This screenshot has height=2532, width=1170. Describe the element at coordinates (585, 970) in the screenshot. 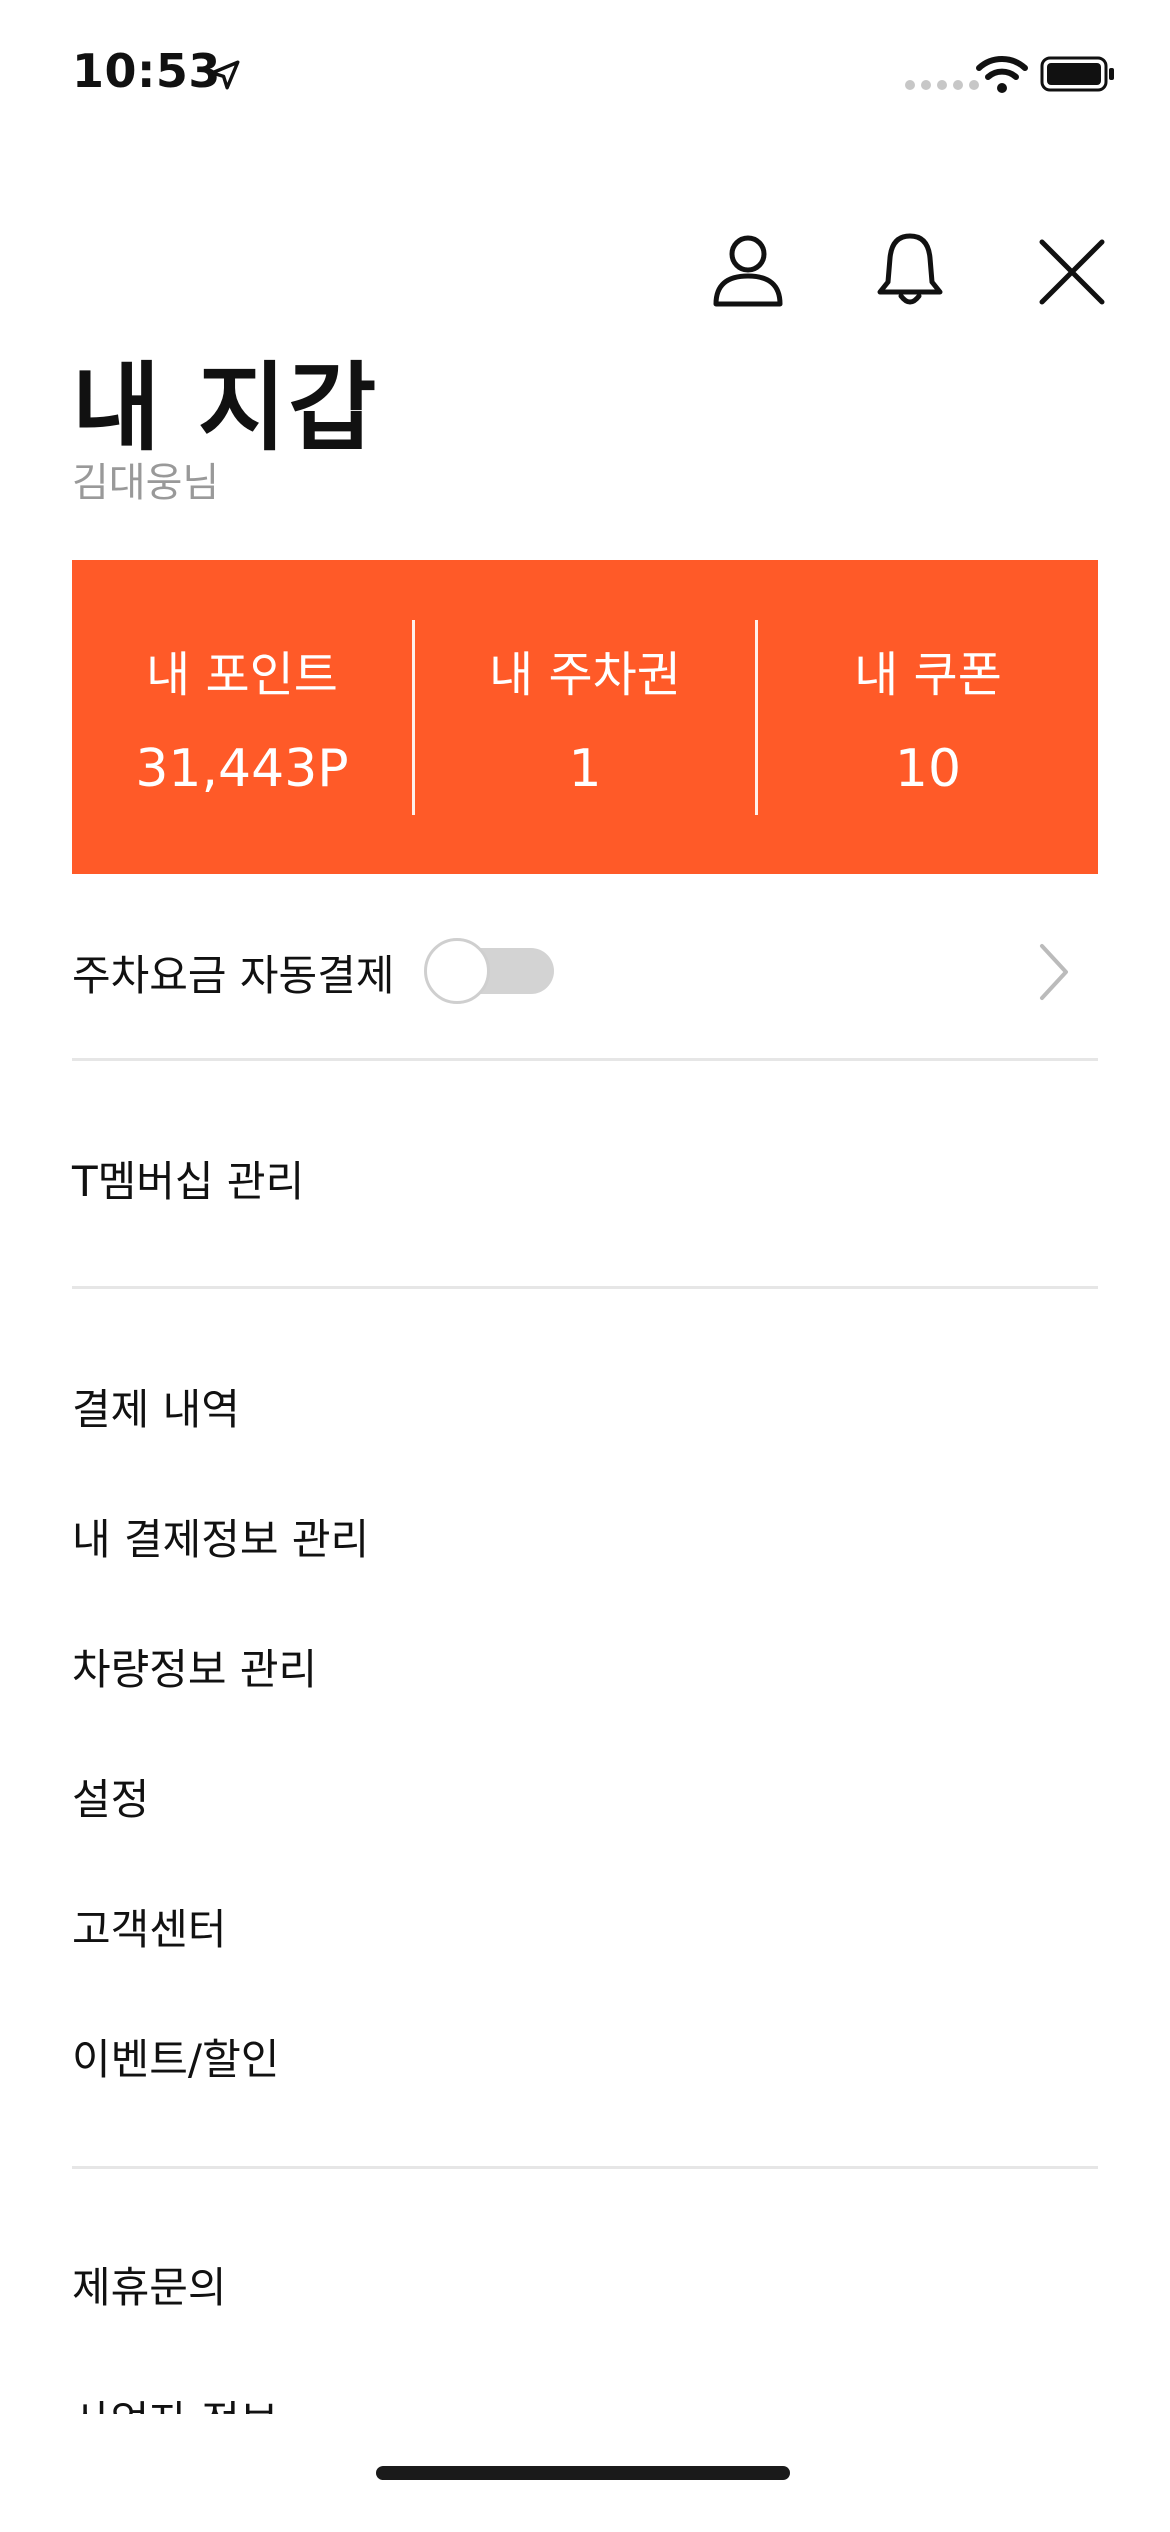

I see `autopay-row: 주차요금 자동결제` at that location.